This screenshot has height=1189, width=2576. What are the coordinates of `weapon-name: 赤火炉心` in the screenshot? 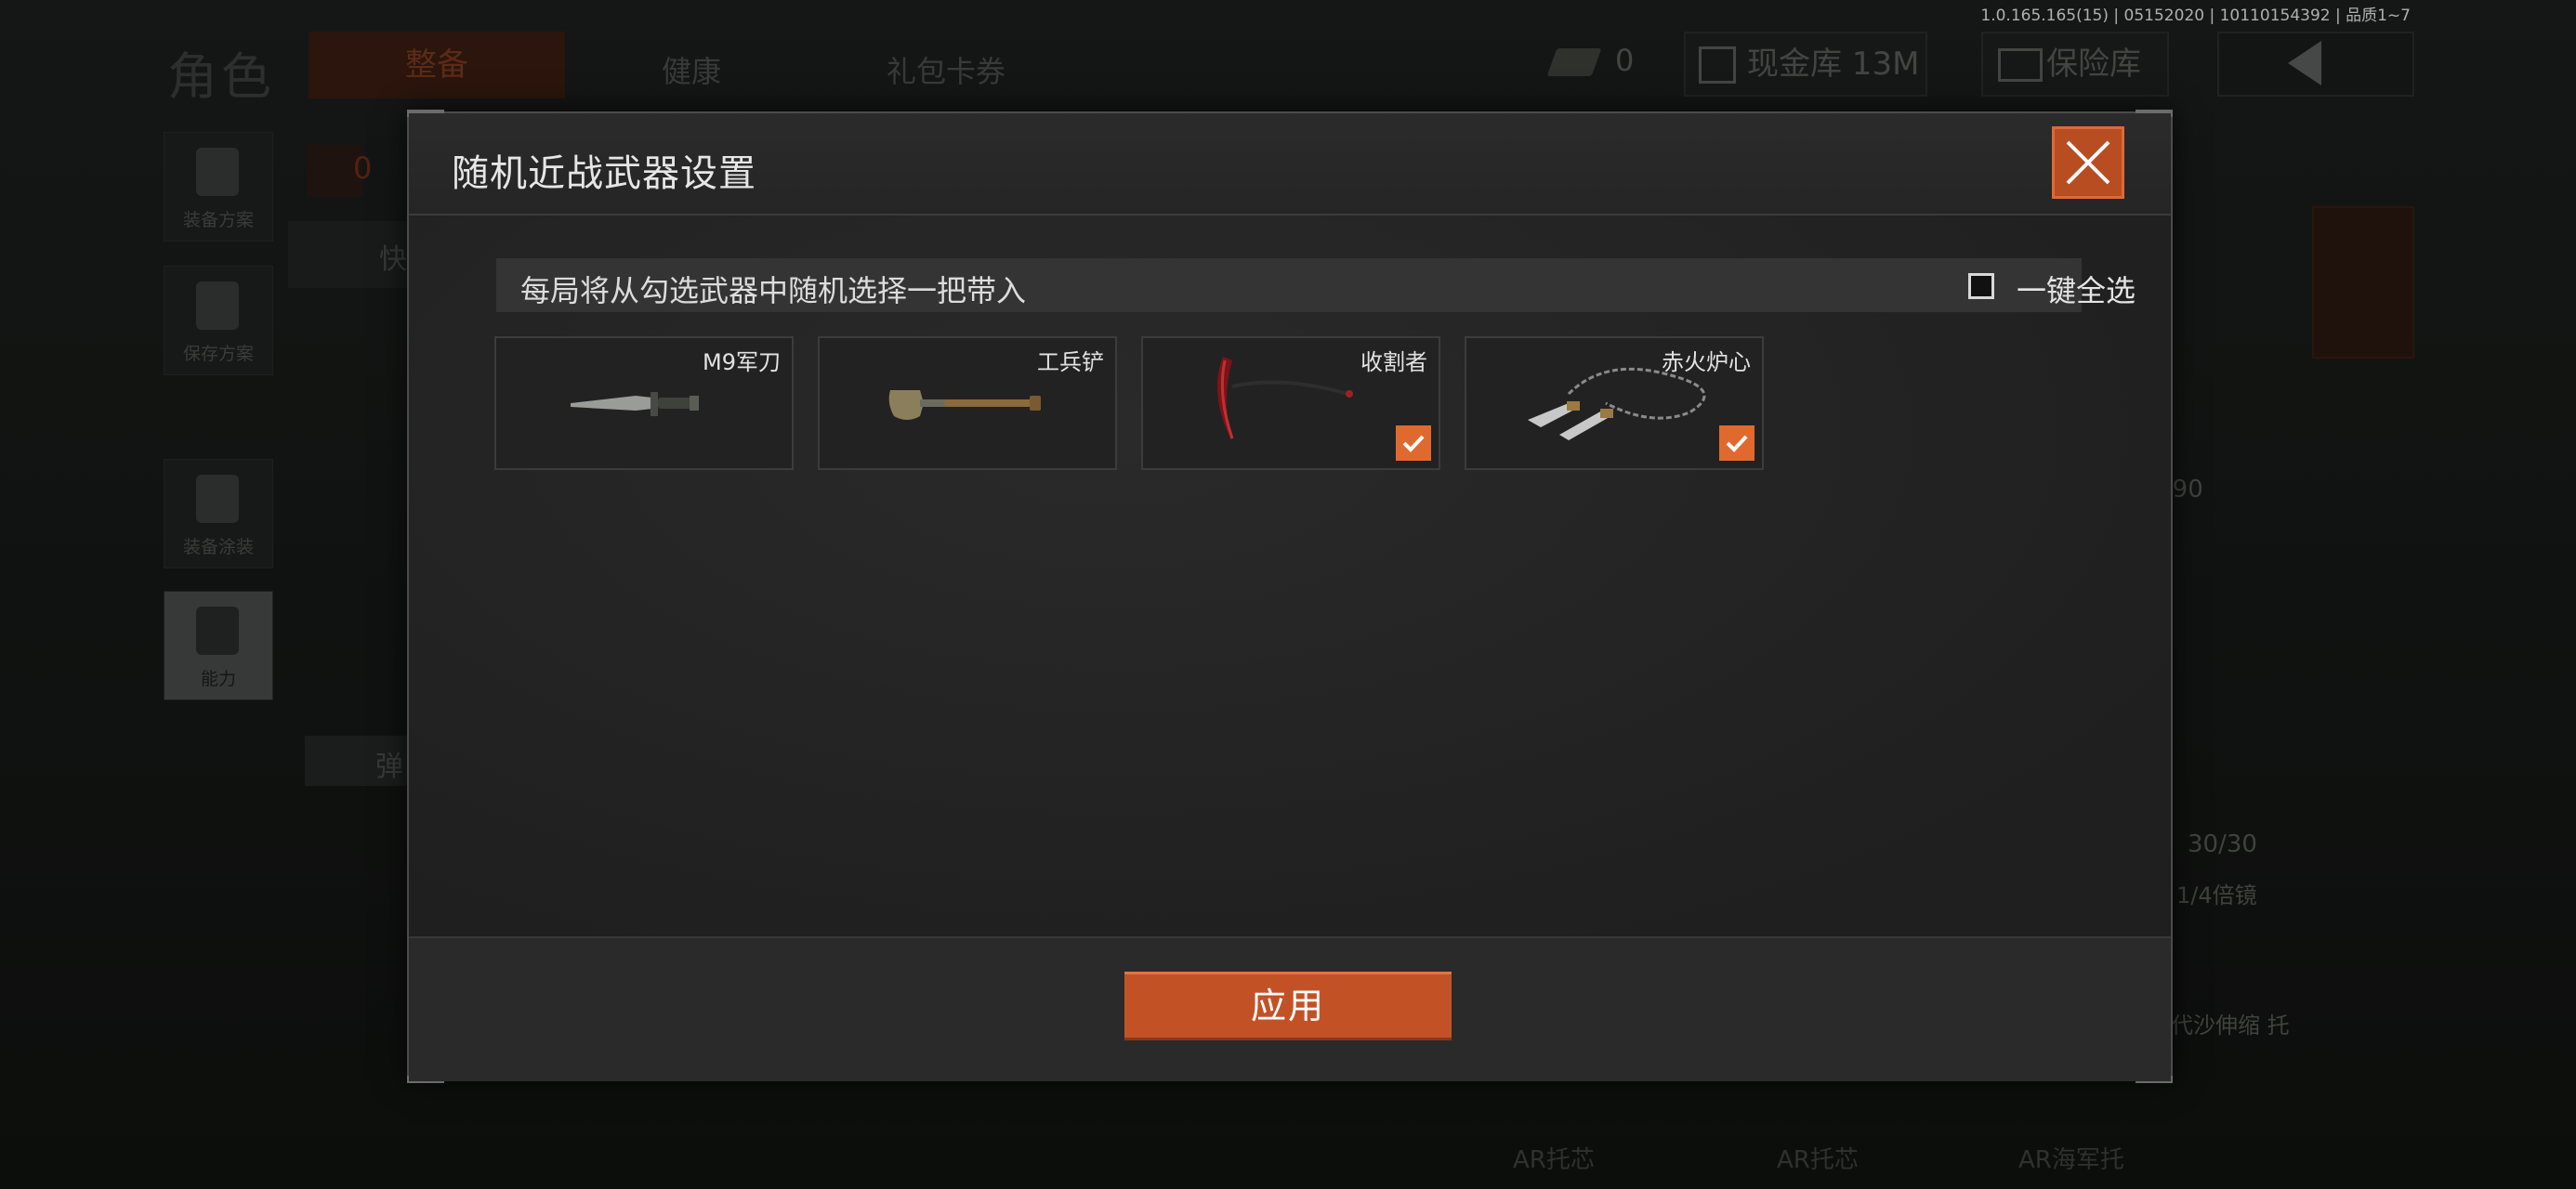 It's located at (1706, 362).